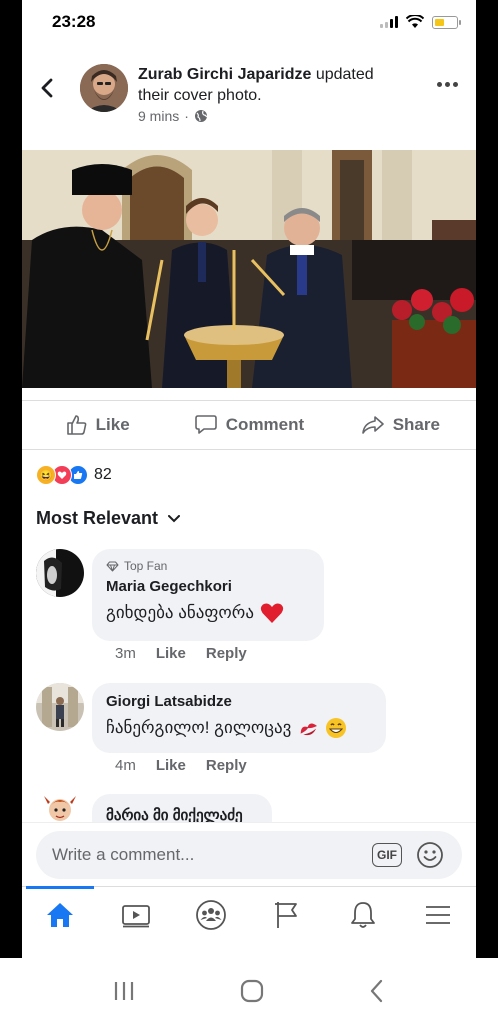 The image size is (498, 1024). What do you see at coordinates (249, 24) in the screenshot?
I see `status-bar: 23:28` at bounding box center [249, 24].